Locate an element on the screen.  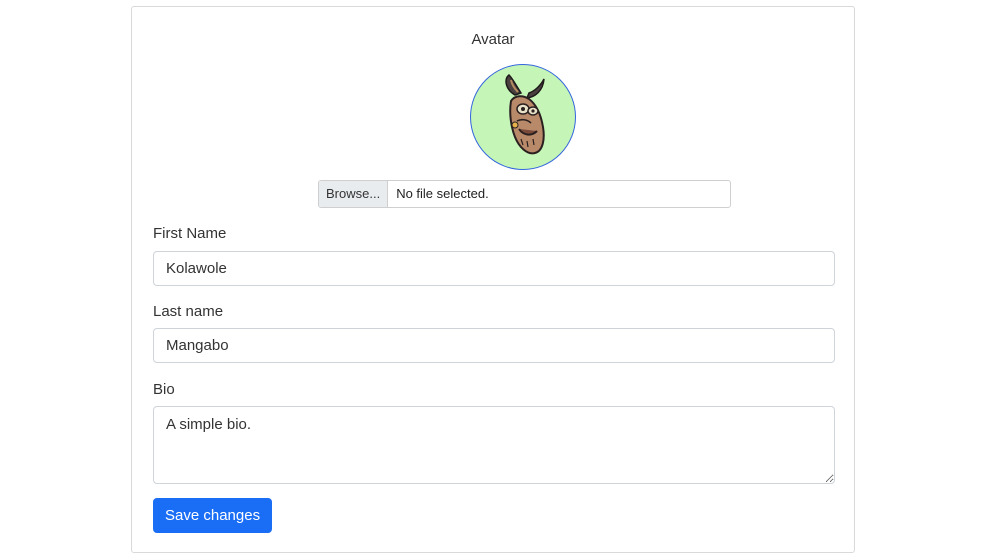
avatar is located at coordinates (523, 117).